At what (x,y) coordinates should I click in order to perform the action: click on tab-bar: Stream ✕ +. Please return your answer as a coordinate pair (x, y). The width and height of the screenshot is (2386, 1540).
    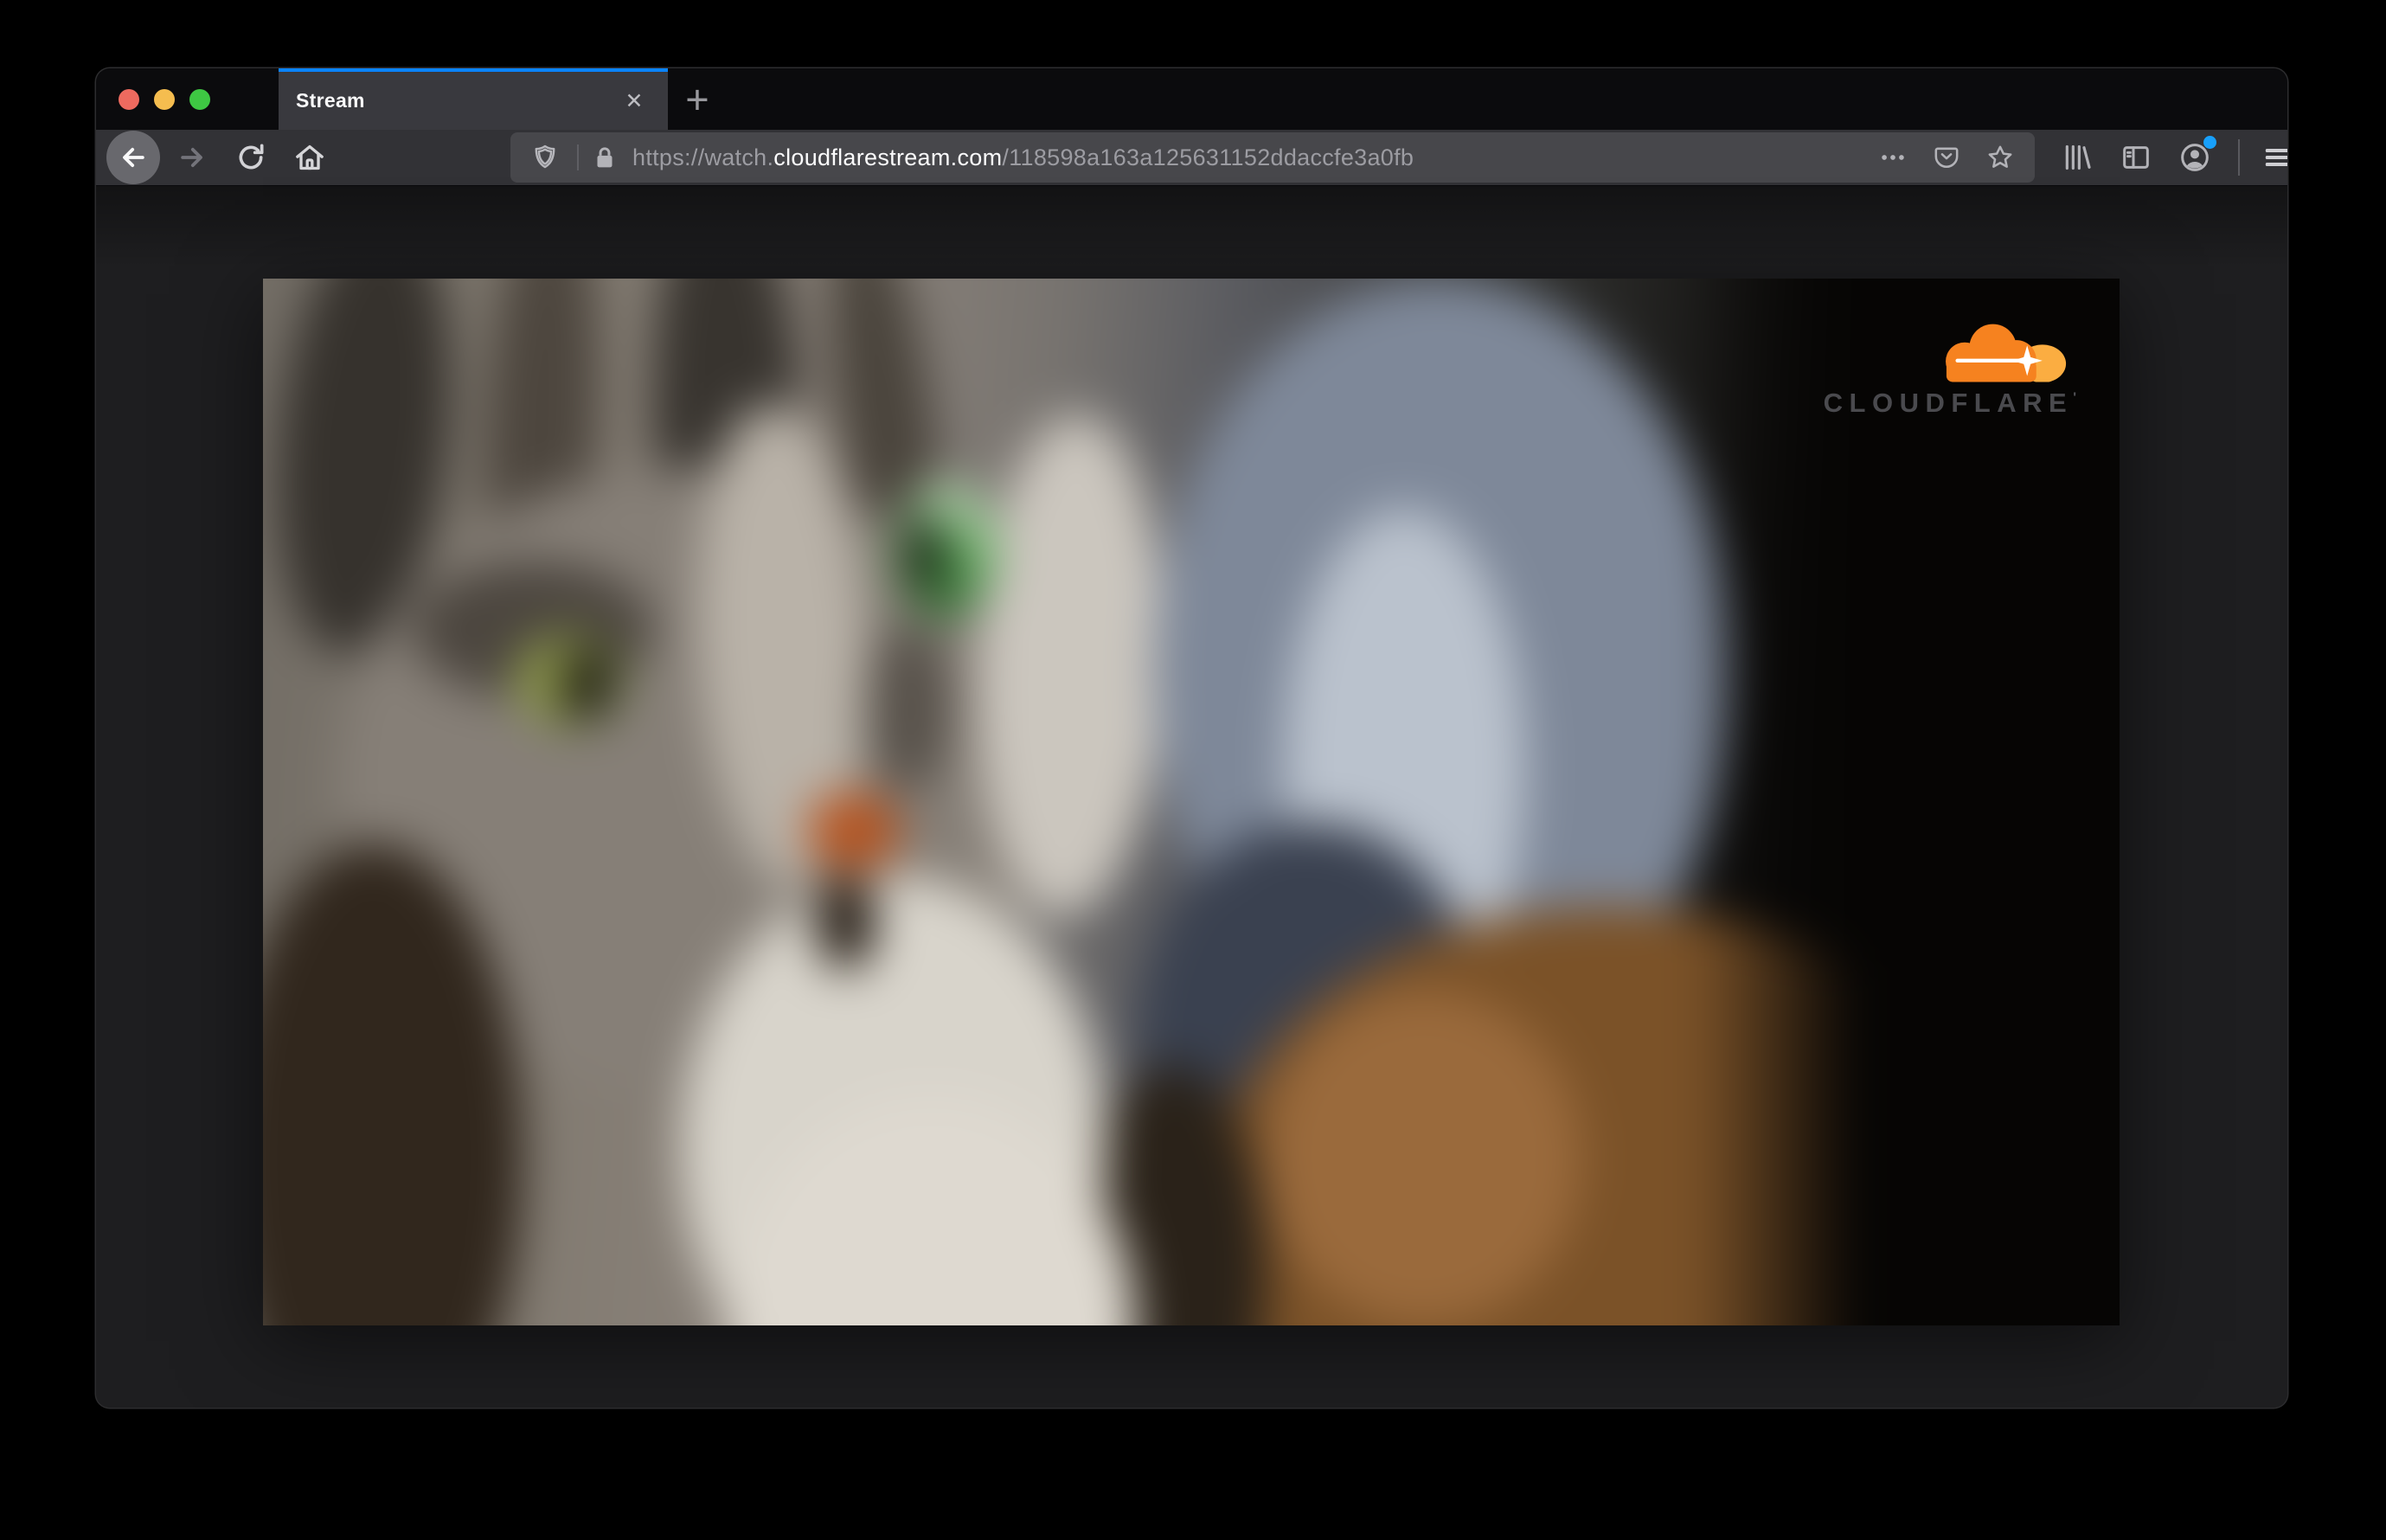
    Looking at the image, I should click on (1192, 99).